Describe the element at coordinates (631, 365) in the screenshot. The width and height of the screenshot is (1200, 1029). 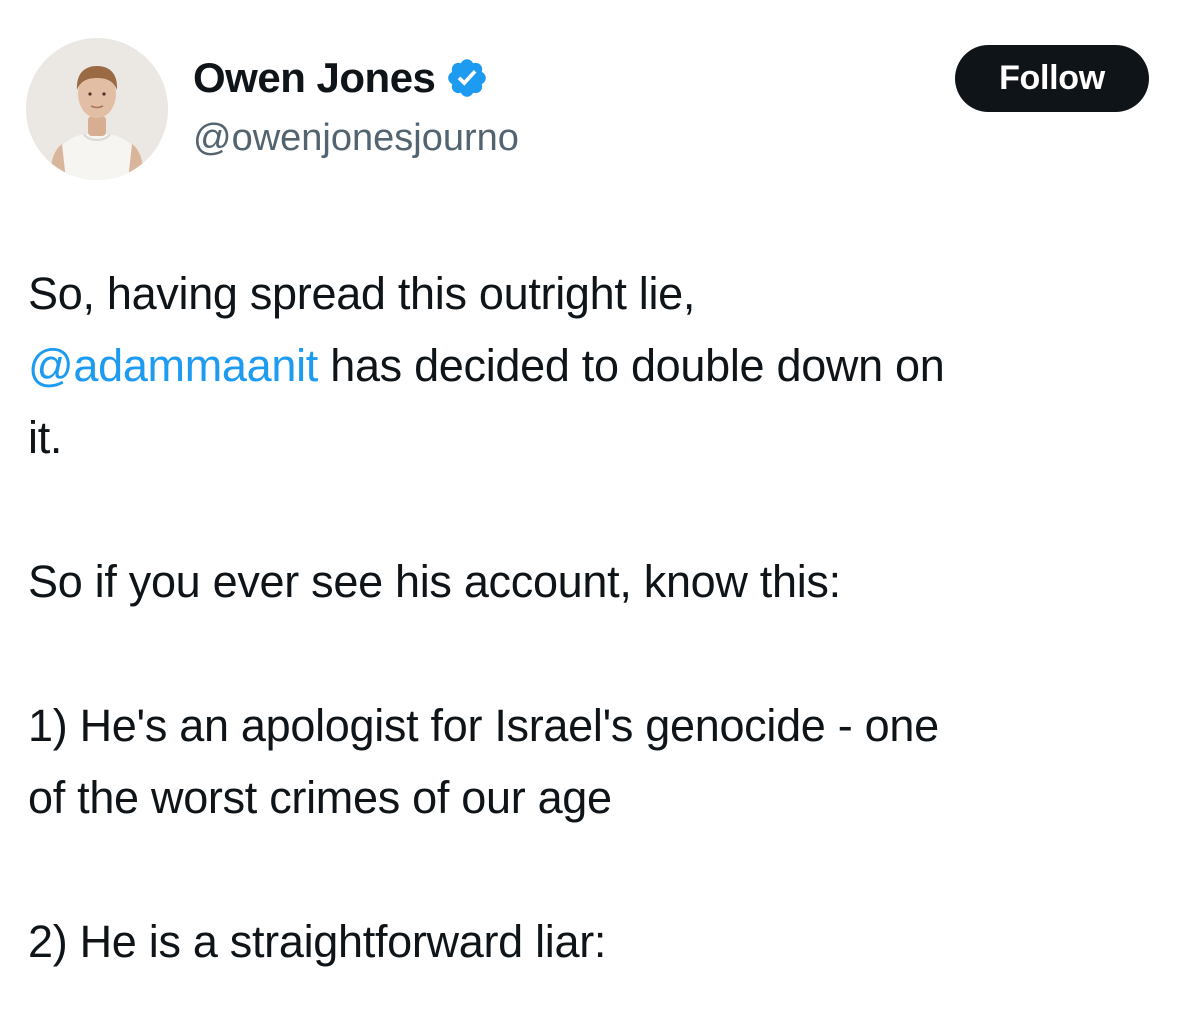
I see `tweet-line: has decided to double down on` at that location.